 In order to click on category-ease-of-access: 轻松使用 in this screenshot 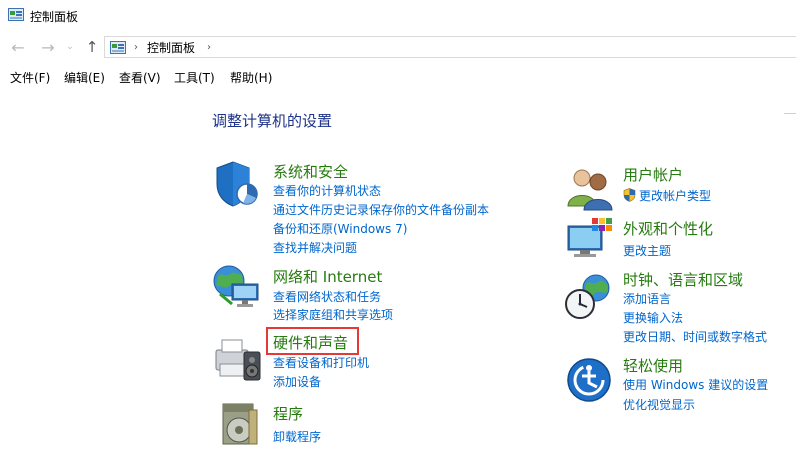, I will do `click(653, 365)`.